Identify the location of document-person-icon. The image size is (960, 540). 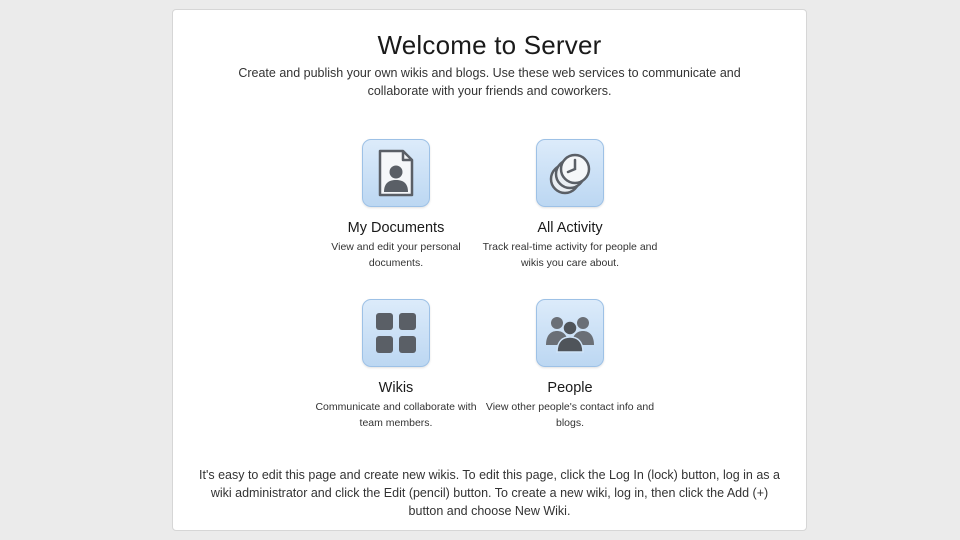
(396, 173).